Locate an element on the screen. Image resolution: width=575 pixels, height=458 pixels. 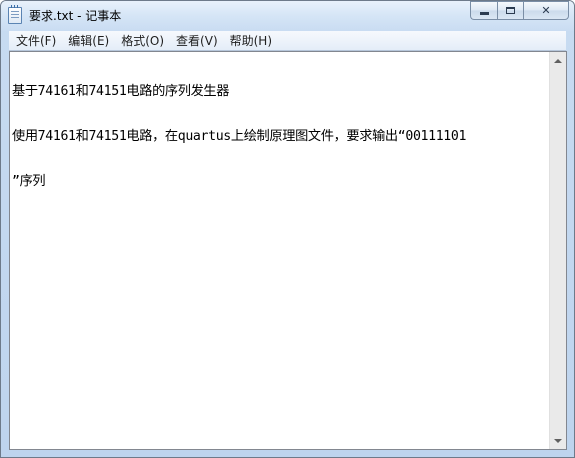
caption-buttons: ✕ is located at coordinates (519, 10).